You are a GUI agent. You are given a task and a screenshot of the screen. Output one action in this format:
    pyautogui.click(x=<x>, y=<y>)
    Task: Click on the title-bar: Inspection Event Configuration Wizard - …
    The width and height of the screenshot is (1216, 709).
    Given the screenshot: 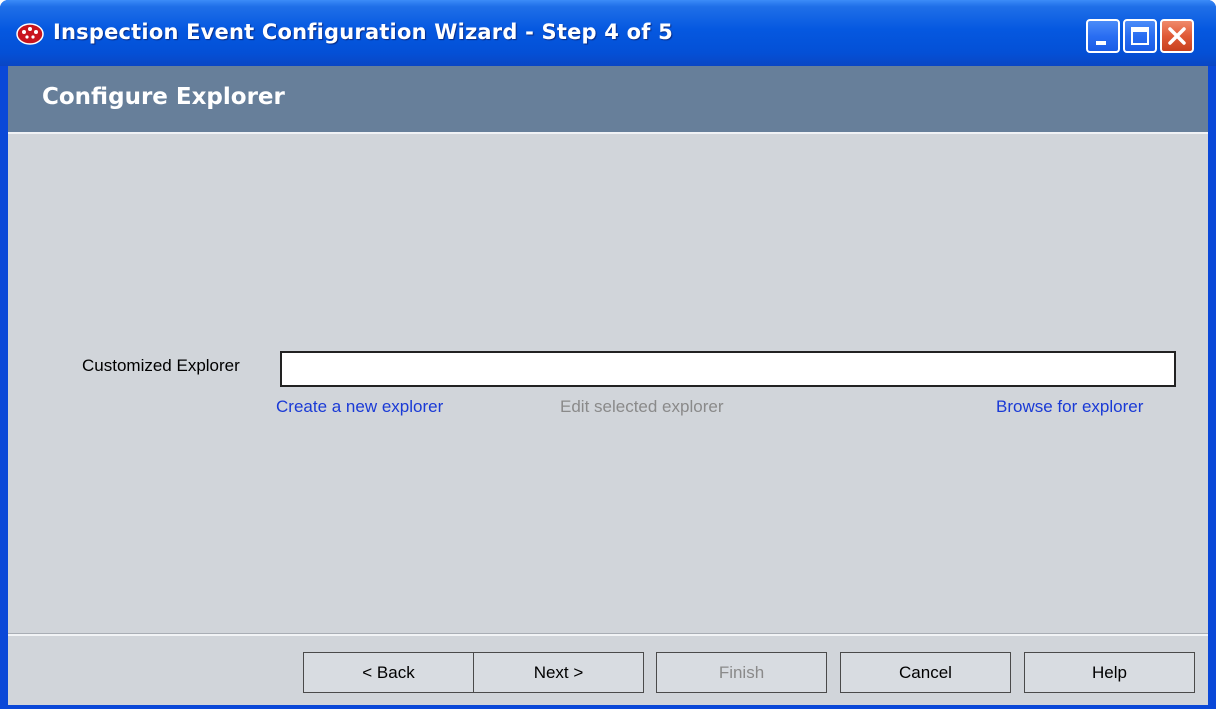 What is the action you would take?
    pyautogui.click(x=608, y=33)
    